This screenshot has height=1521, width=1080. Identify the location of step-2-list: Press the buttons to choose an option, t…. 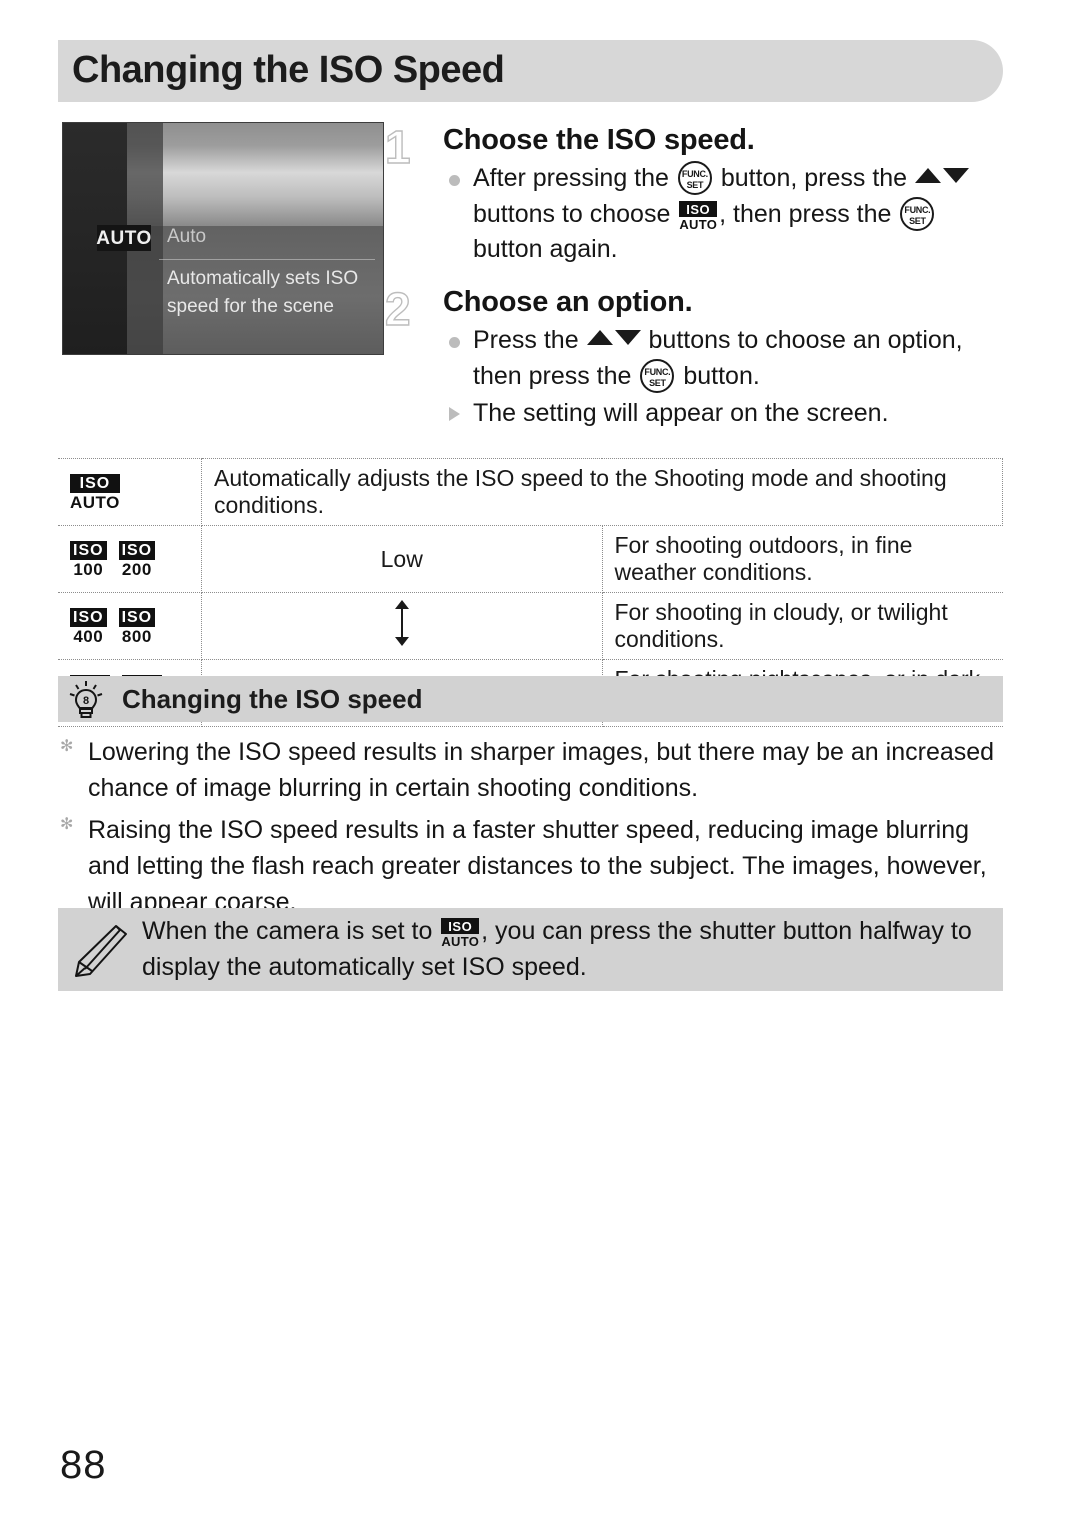
(721, 377).